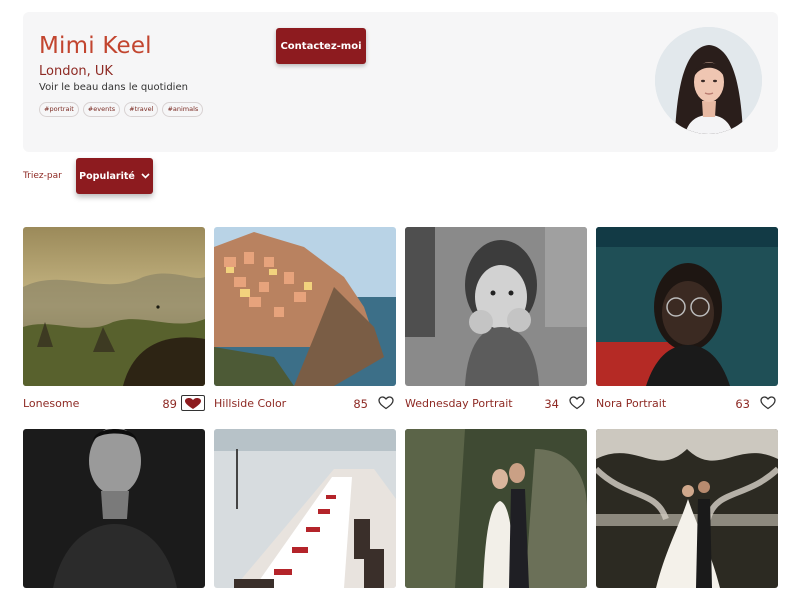 This screenshot has width=800, height=600. Describe the element at coordinates (107, 176) in the screenshot. I see `sort-selected: Popularité` at that location.